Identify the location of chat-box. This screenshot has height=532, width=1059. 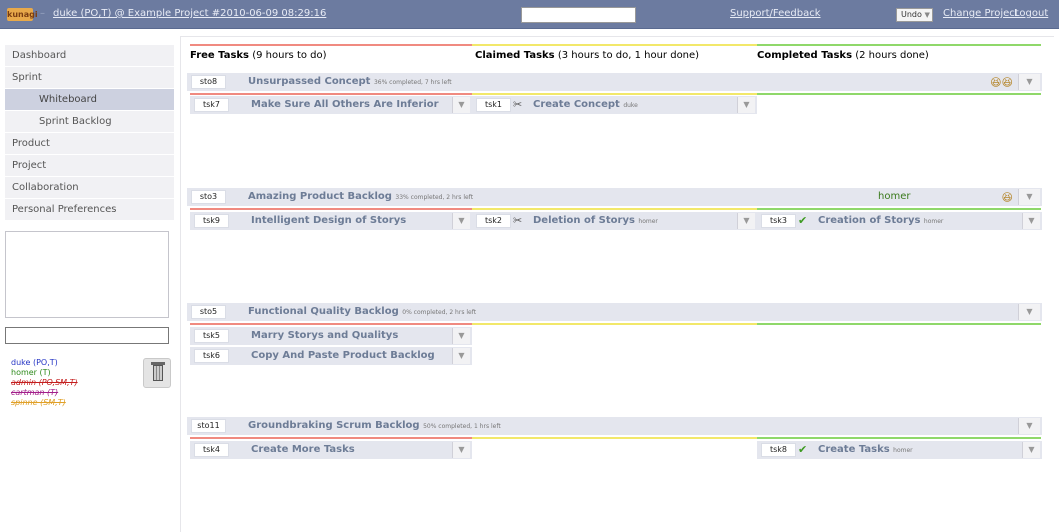
(87, 274).